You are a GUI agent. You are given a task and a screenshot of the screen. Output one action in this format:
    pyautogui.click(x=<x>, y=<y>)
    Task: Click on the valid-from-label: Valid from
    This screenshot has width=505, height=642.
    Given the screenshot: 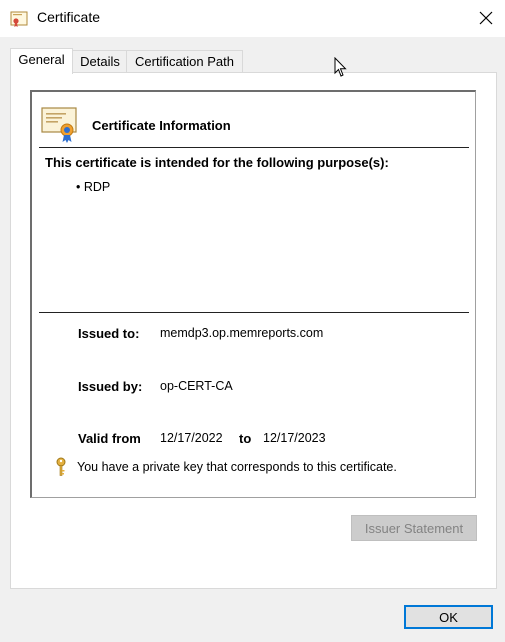 What is the action you would take?
    pyautogui.click(x=109, y=438)
    